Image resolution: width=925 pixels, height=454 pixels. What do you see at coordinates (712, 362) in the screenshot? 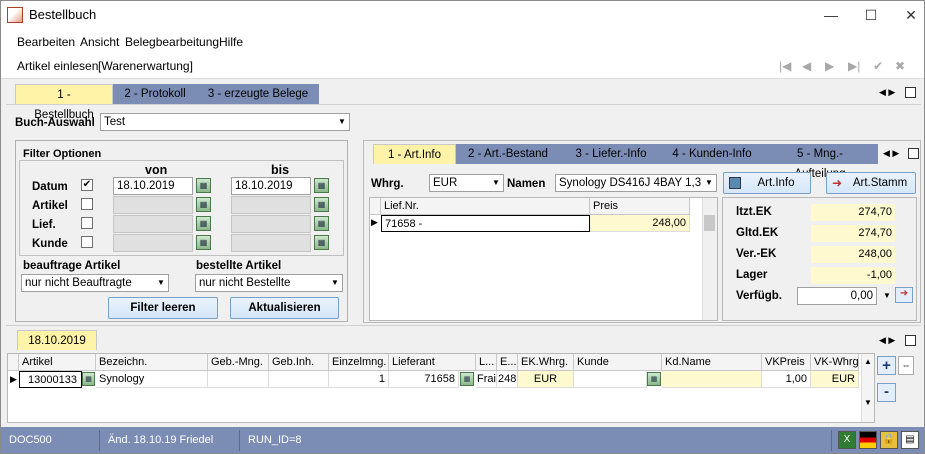
I see `col-kd-name: Kd.Name` at bounding box center [712, 362].